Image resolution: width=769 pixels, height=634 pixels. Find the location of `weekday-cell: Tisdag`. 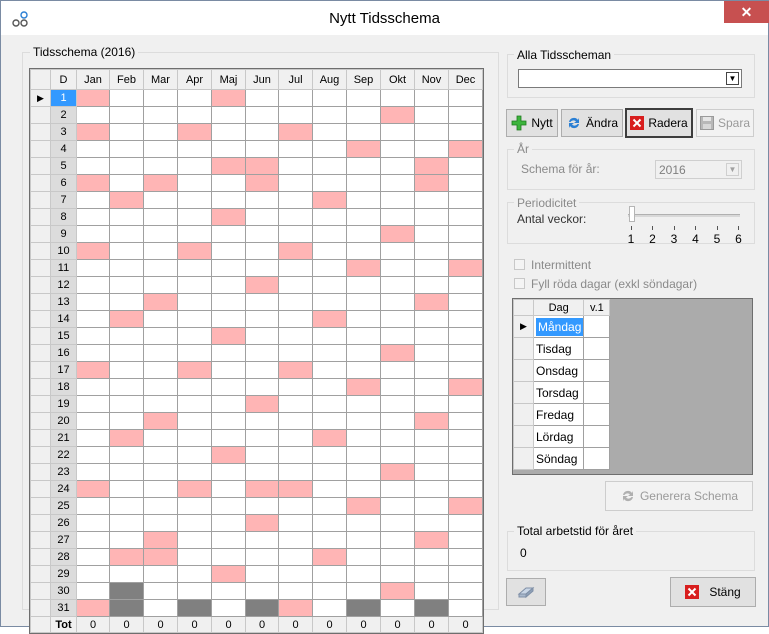

weekday-cell: Tisdag is located at coordinates (558, 348).